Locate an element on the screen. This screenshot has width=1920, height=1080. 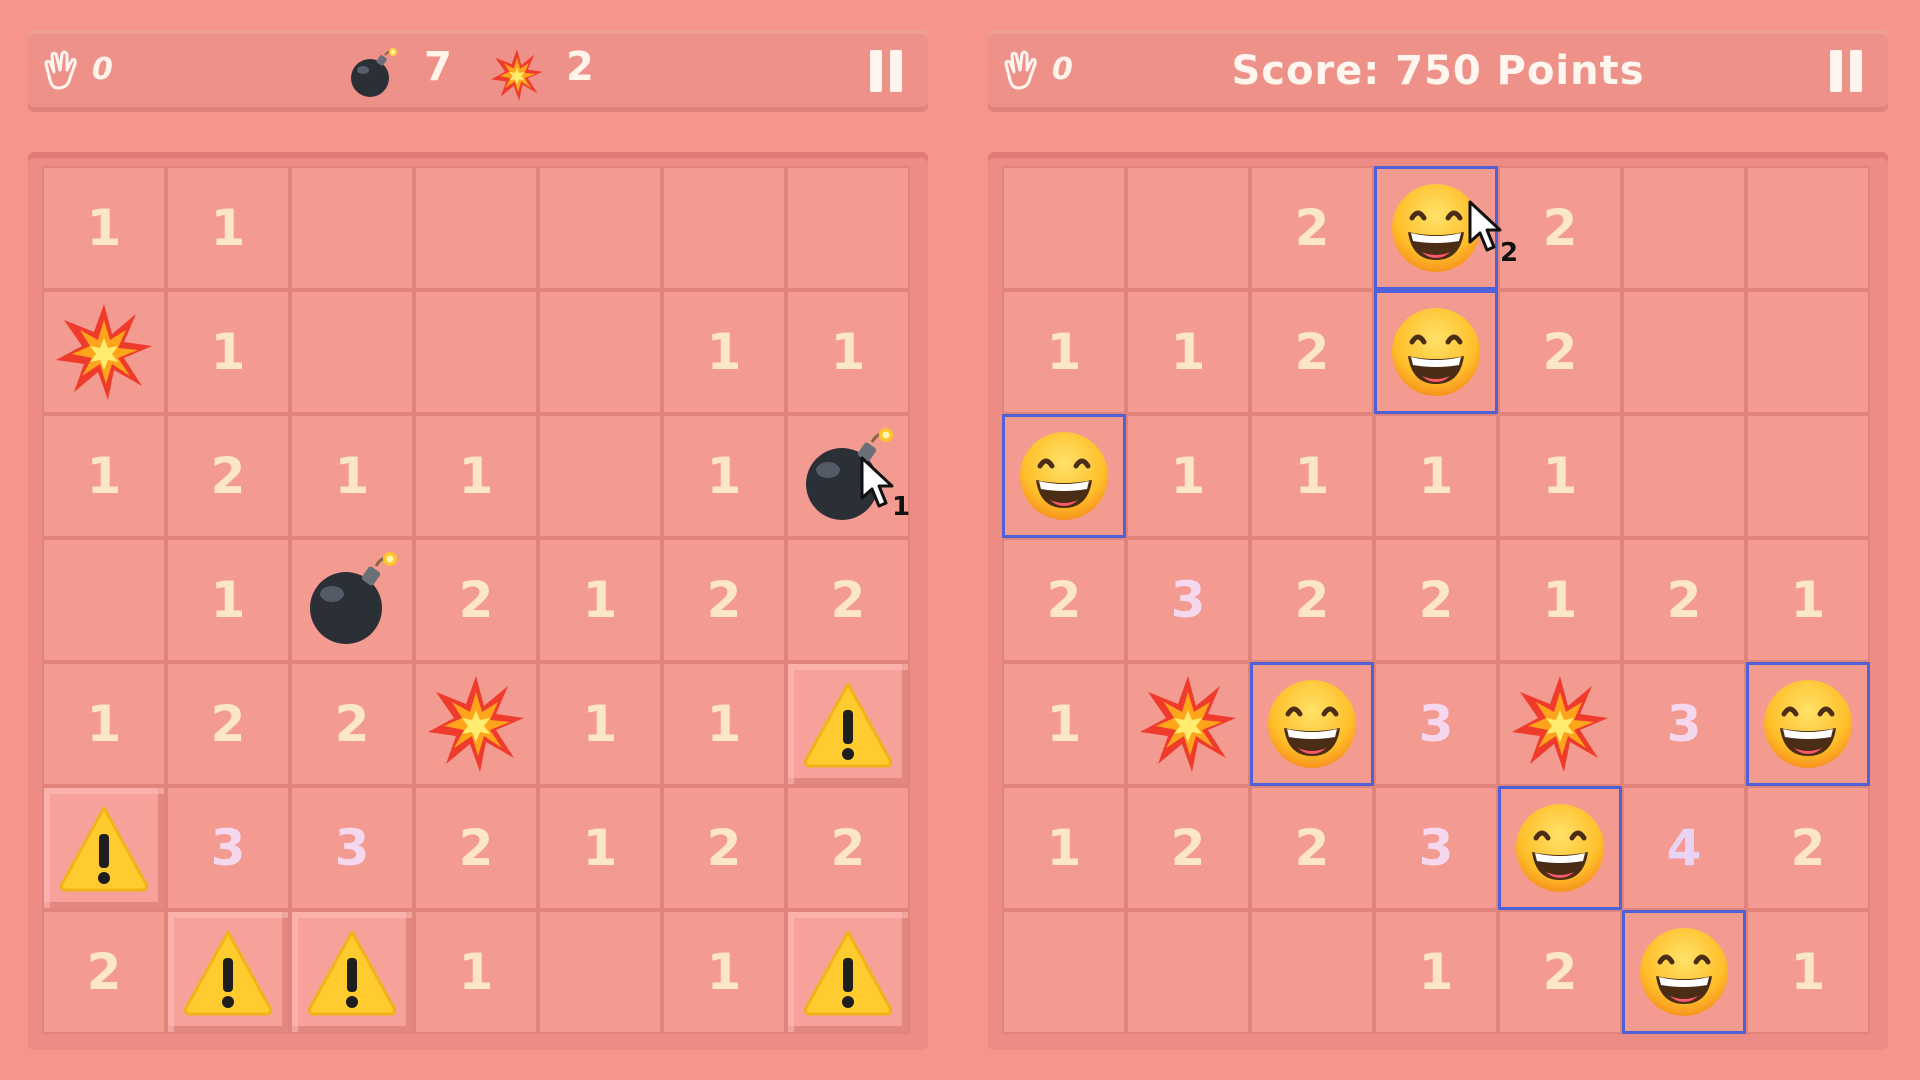
cell-number: 4 is located at coordinates (1684, 848).